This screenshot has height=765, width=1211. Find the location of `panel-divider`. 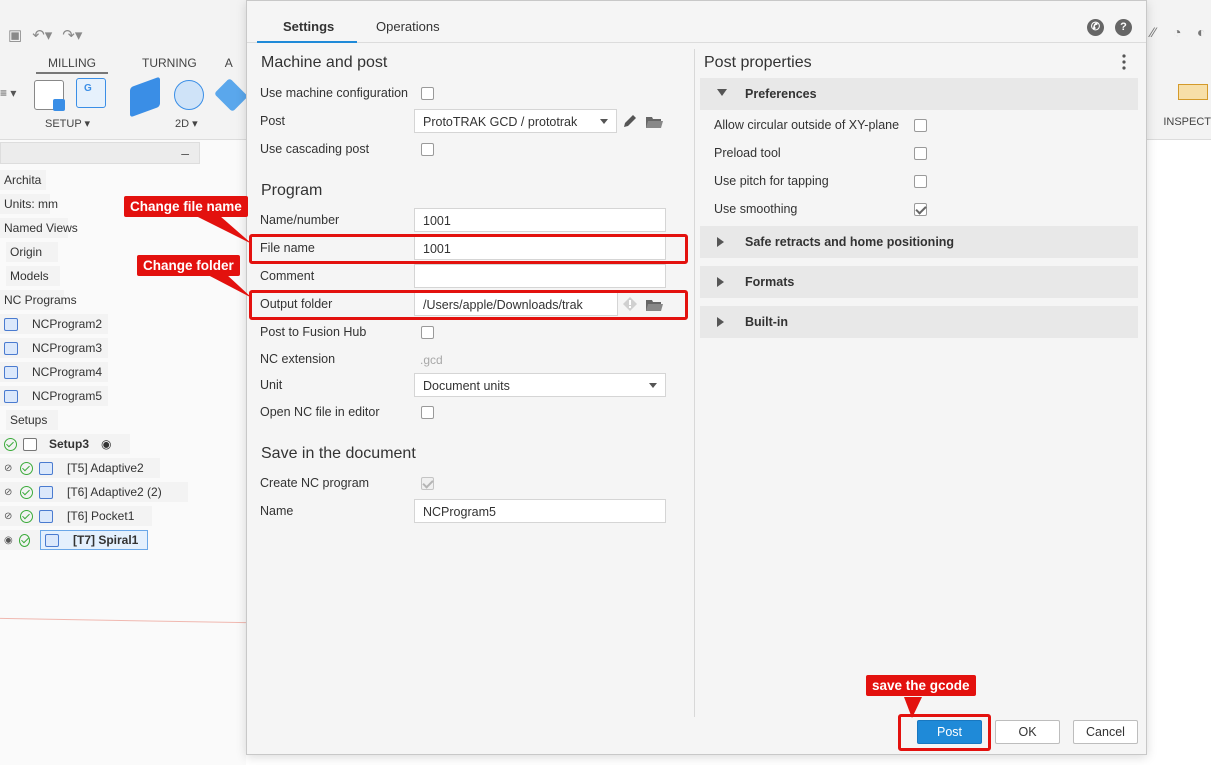

panel-divider is located at coordinates (694, 383).